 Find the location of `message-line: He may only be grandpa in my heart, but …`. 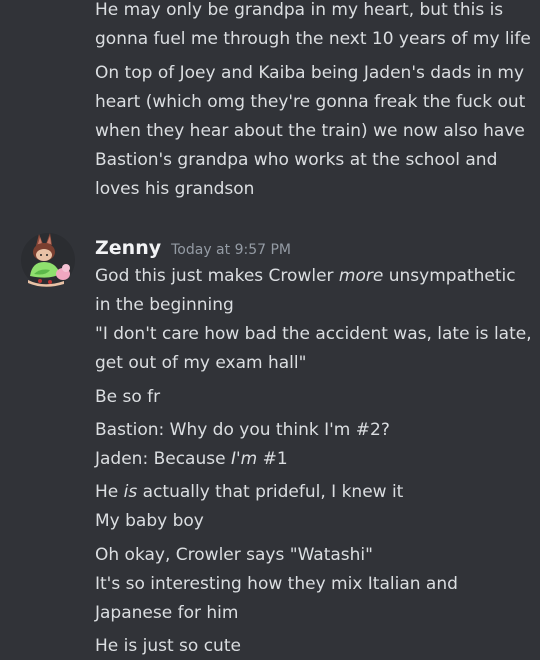

message-line: He may only be grandpa in my heart, but … is located at coordinates (299, 10).